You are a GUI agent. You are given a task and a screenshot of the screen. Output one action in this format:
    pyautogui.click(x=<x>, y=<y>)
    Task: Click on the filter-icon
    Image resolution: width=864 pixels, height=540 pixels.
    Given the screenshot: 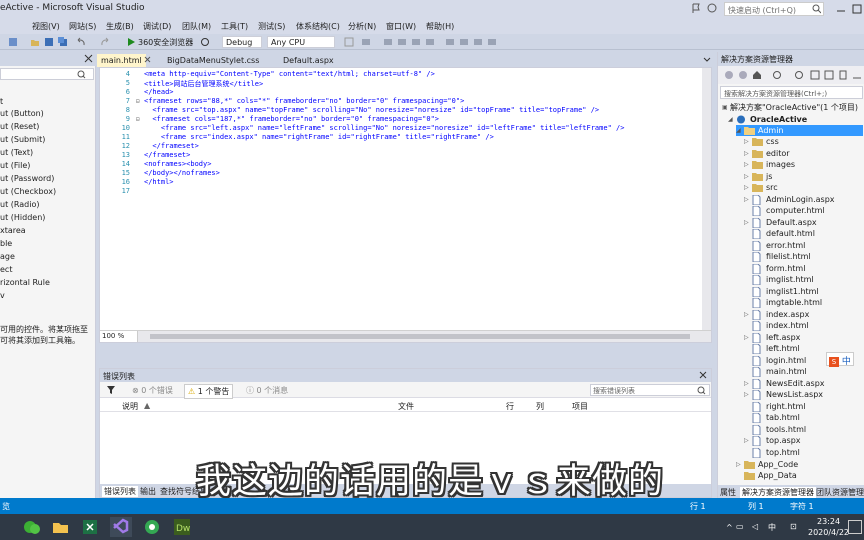 What is the action you would take?
    pyautogui.click(x=111, y=390)
    